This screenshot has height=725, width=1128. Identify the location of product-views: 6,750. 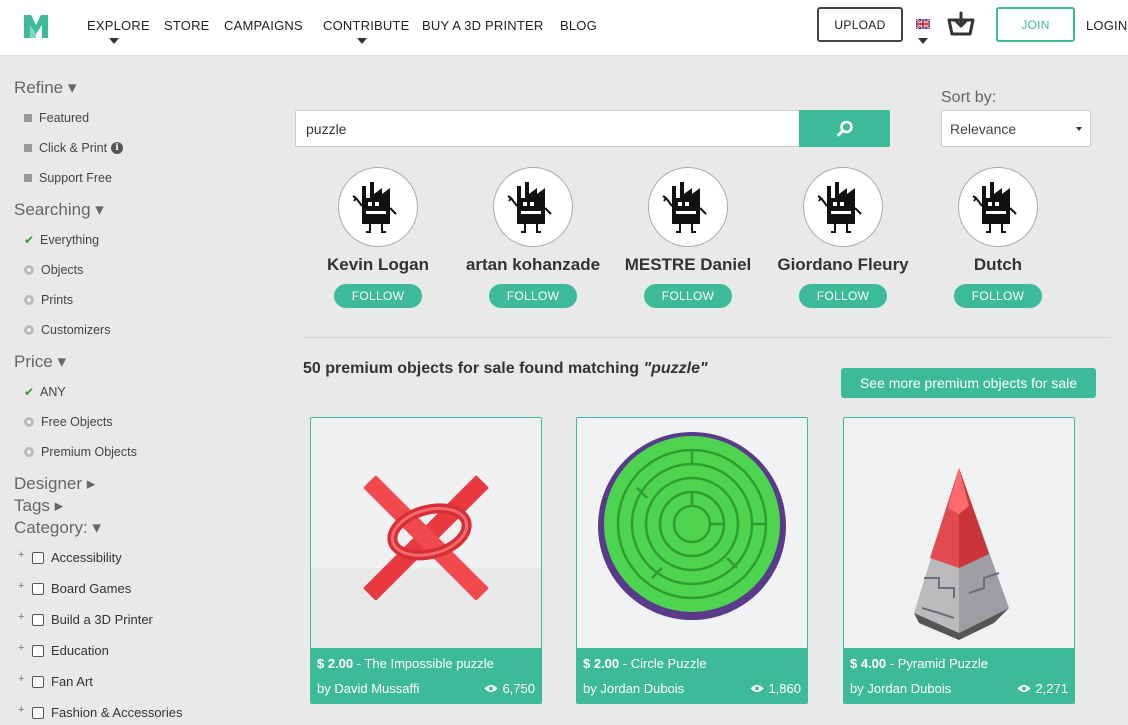
(509, 688).